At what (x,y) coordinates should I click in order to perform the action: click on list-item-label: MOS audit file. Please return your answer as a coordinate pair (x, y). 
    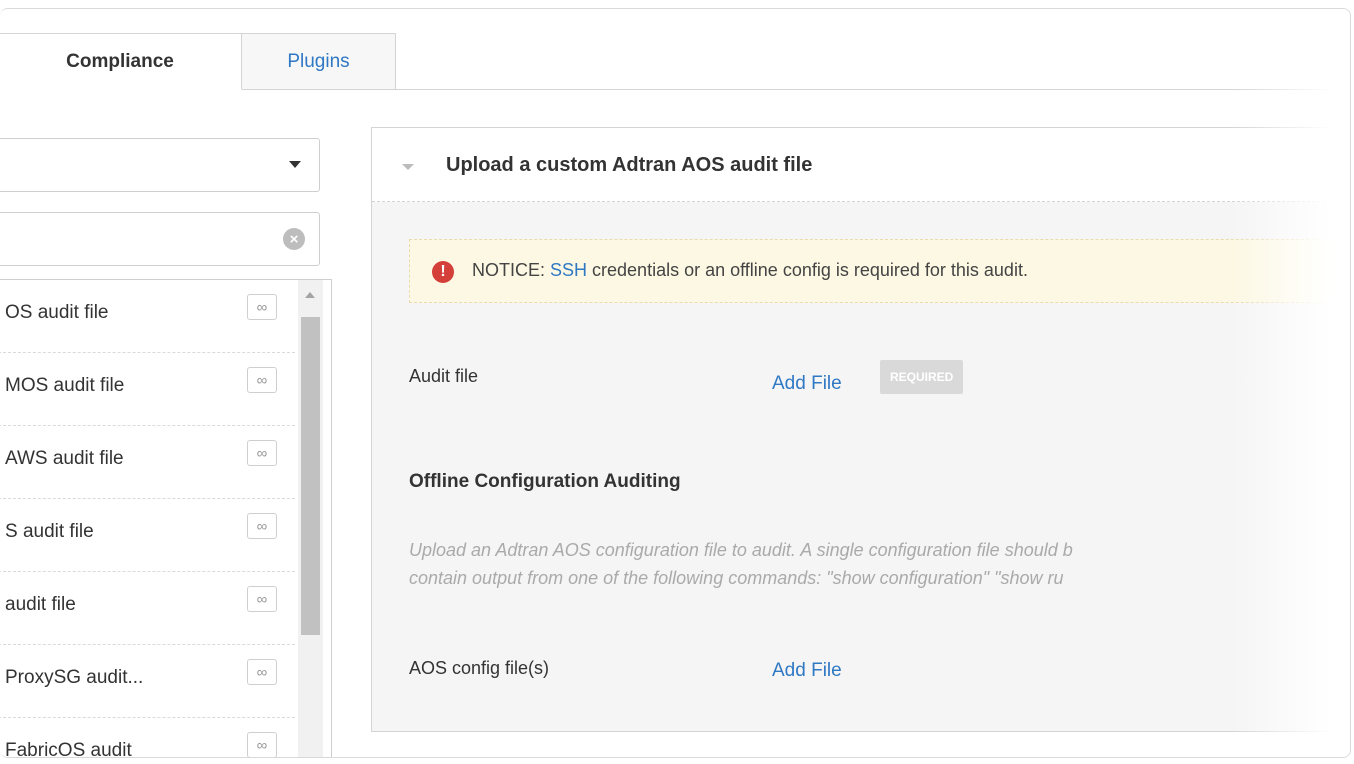
    Looking at the image, I should click on (65, 385).